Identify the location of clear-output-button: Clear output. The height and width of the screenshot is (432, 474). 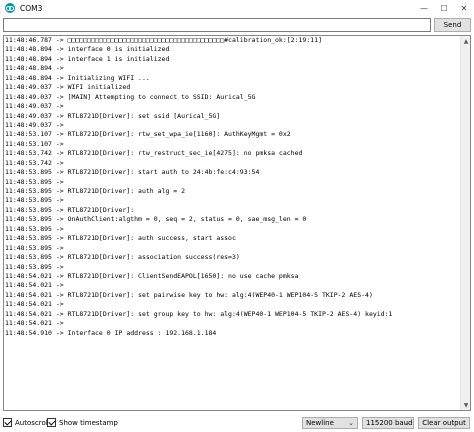
(444, 423).